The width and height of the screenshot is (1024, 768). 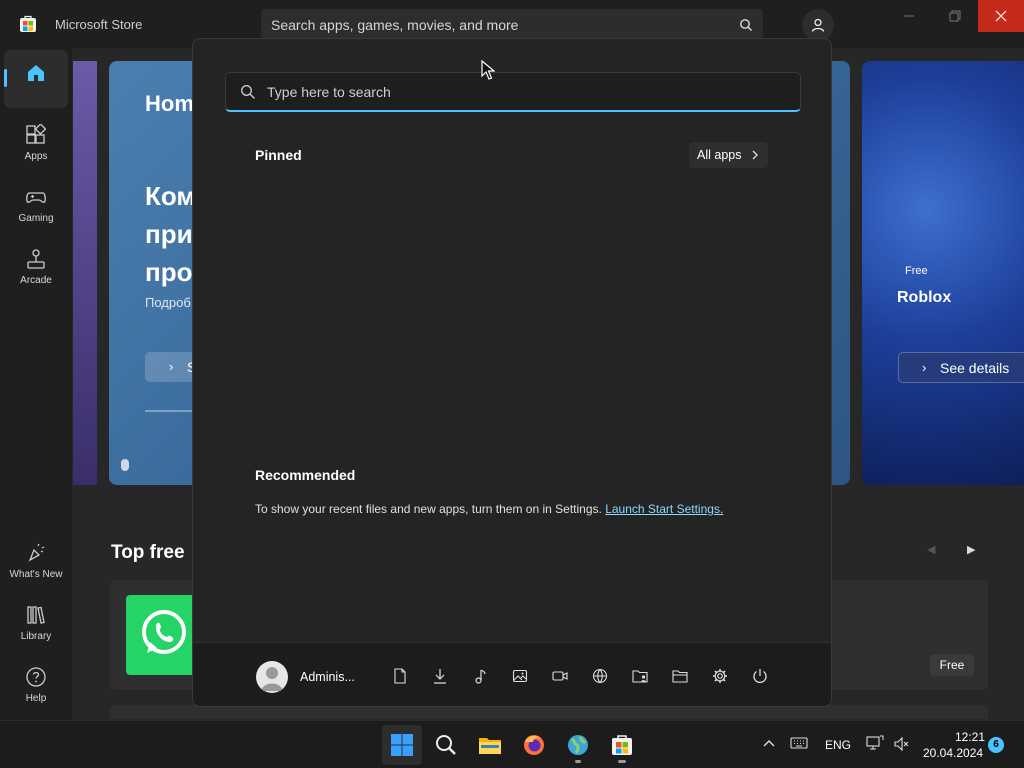 I want to click on hero-next-slide, so click(x=943, y=273).